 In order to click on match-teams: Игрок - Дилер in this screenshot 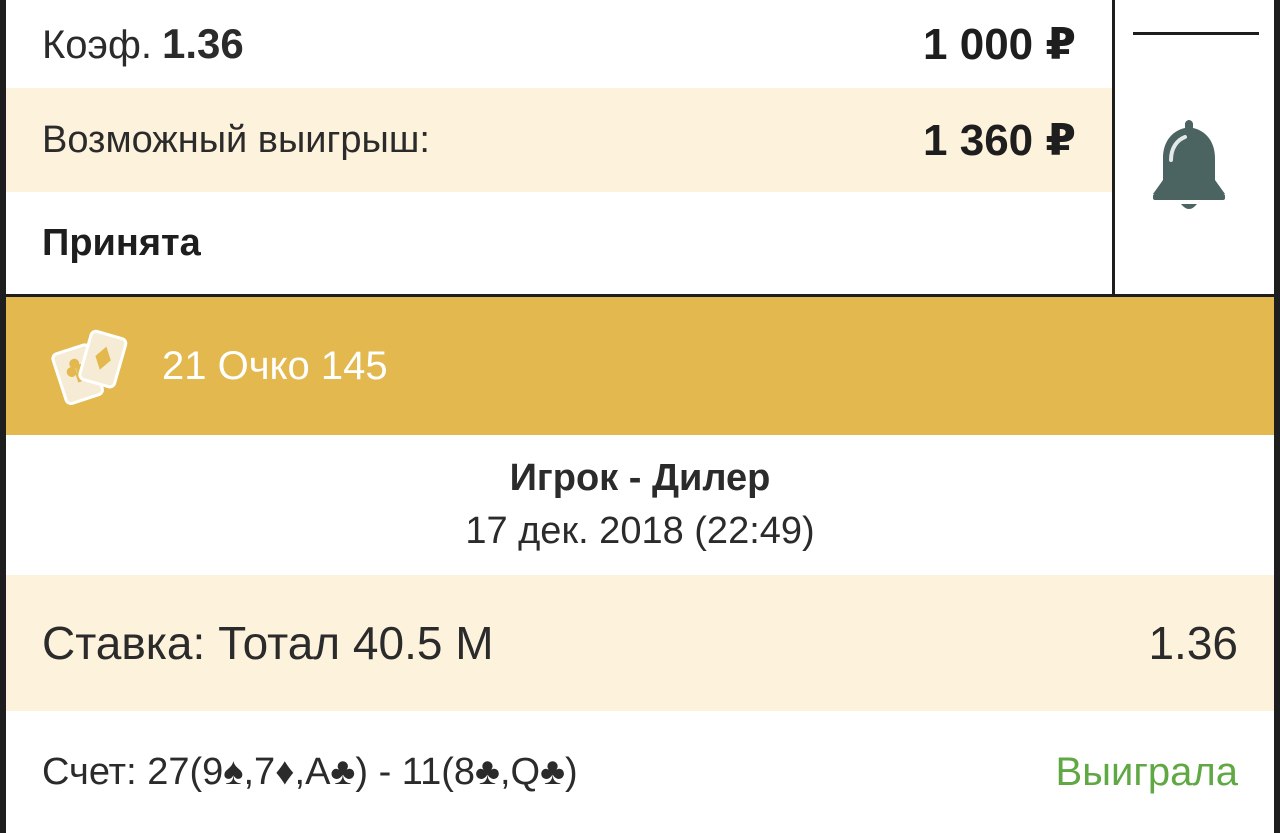, I will do `click(640, 478)`.